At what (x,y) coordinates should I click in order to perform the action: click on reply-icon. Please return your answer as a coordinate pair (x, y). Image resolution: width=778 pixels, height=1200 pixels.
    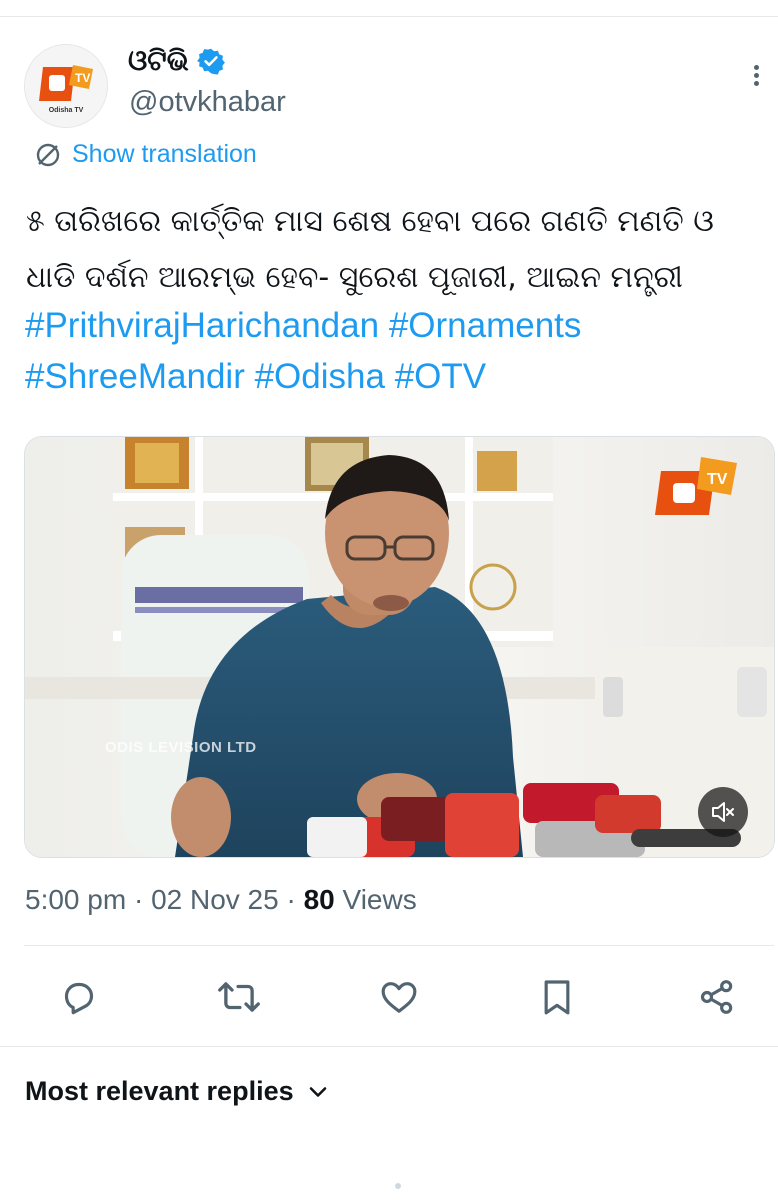
    Looking at the image, I should click on (79, 998).